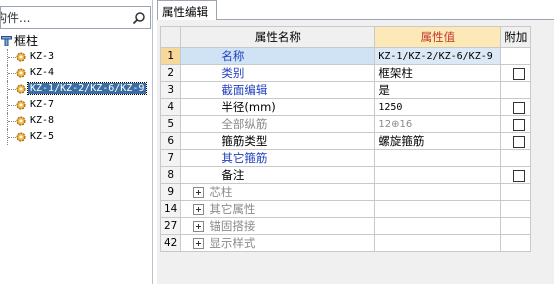  Describe the element at coordinates (355, 10) in the screenshot. I see `tab-bar: 属性编辑` at that location.